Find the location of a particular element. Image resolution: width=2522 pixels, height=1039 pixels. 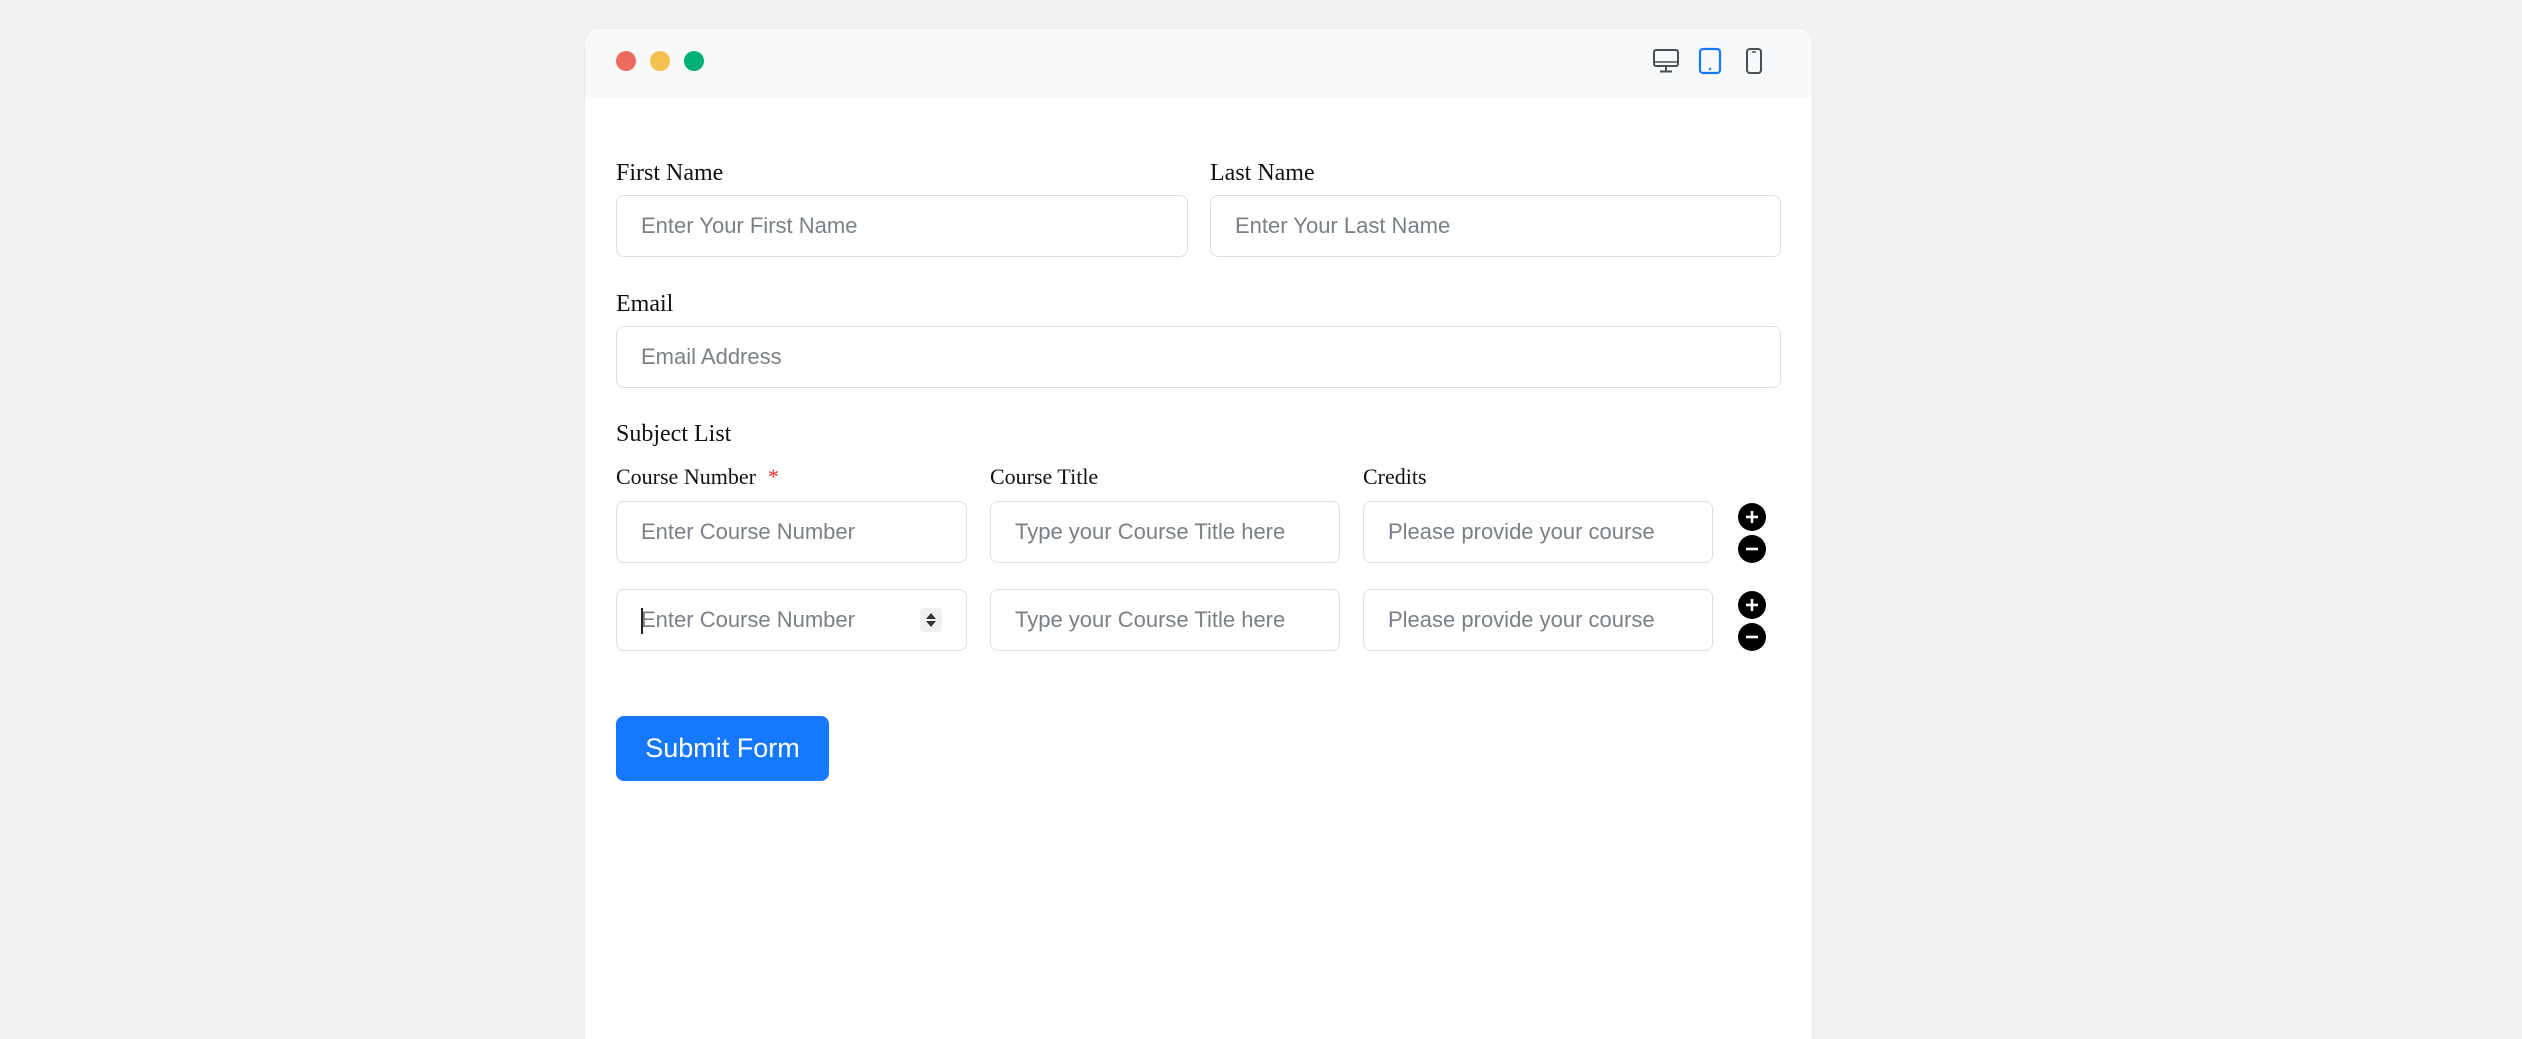

course-title-header: Course Title is located at coordinates (1044, 476).